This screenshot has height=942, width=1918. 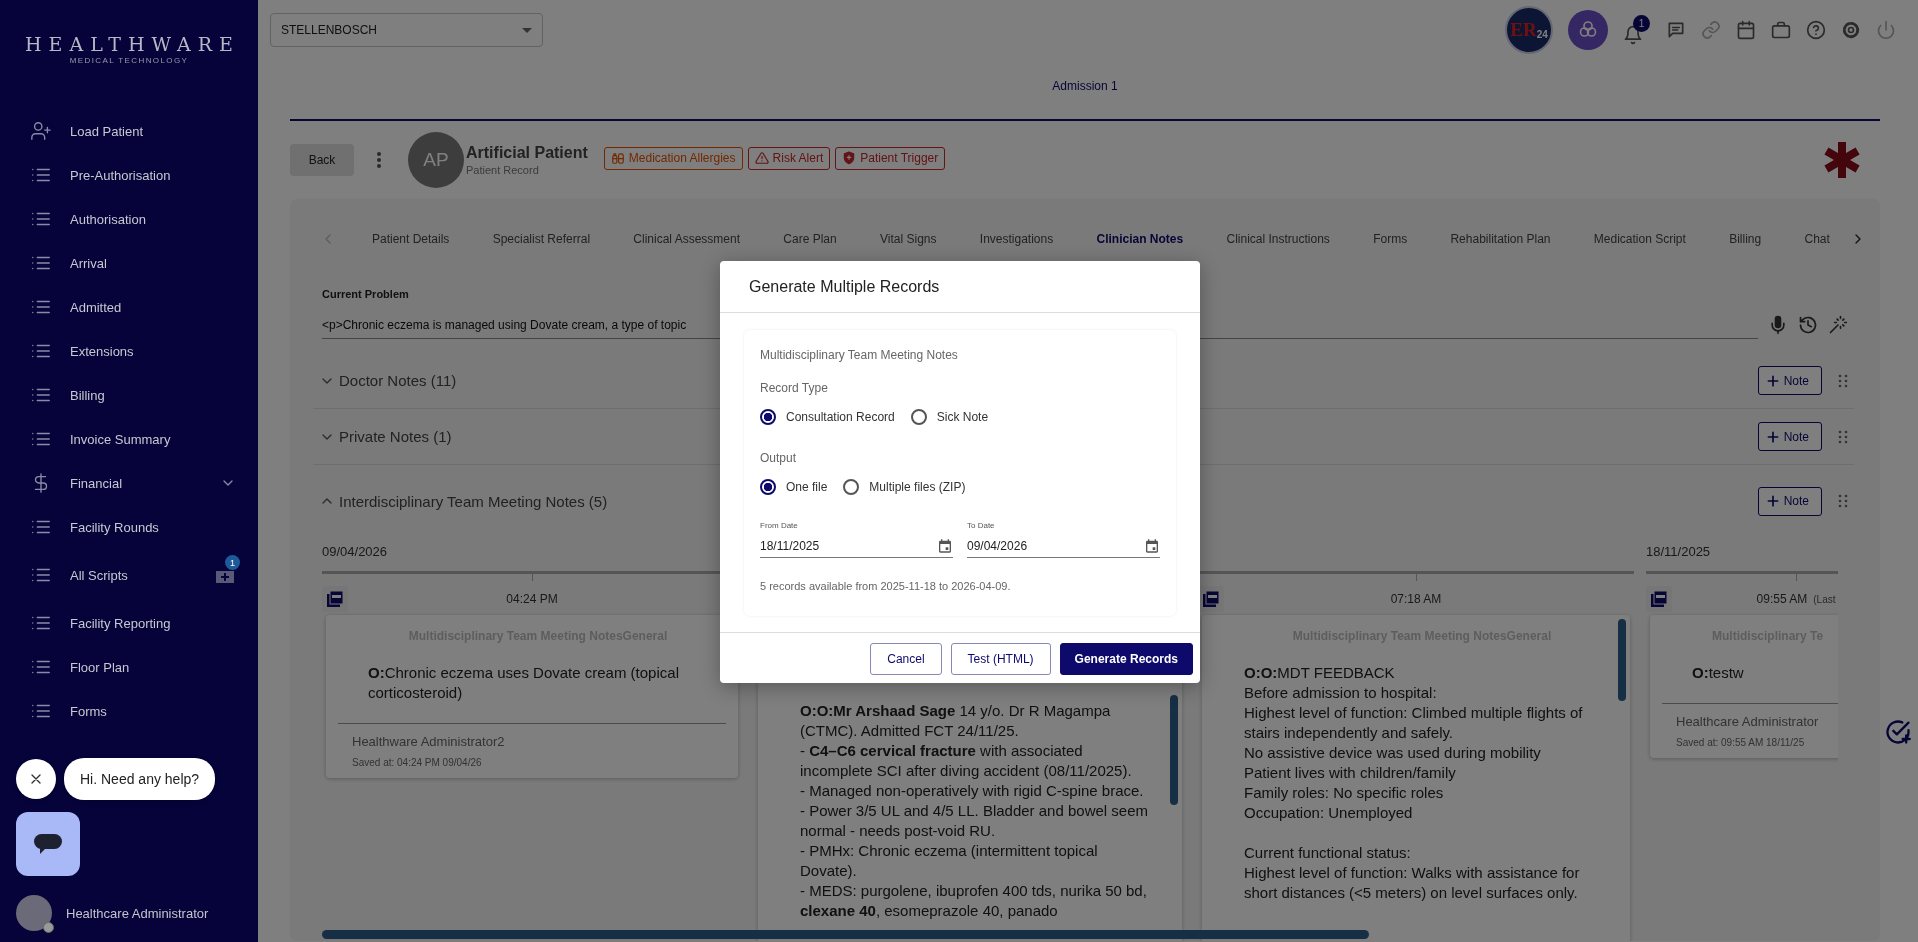 What do you see at coordinates (129, 667) in the screenshot?
I see `sidebar-item: Floor Plan` at bounding box center [129, 667].